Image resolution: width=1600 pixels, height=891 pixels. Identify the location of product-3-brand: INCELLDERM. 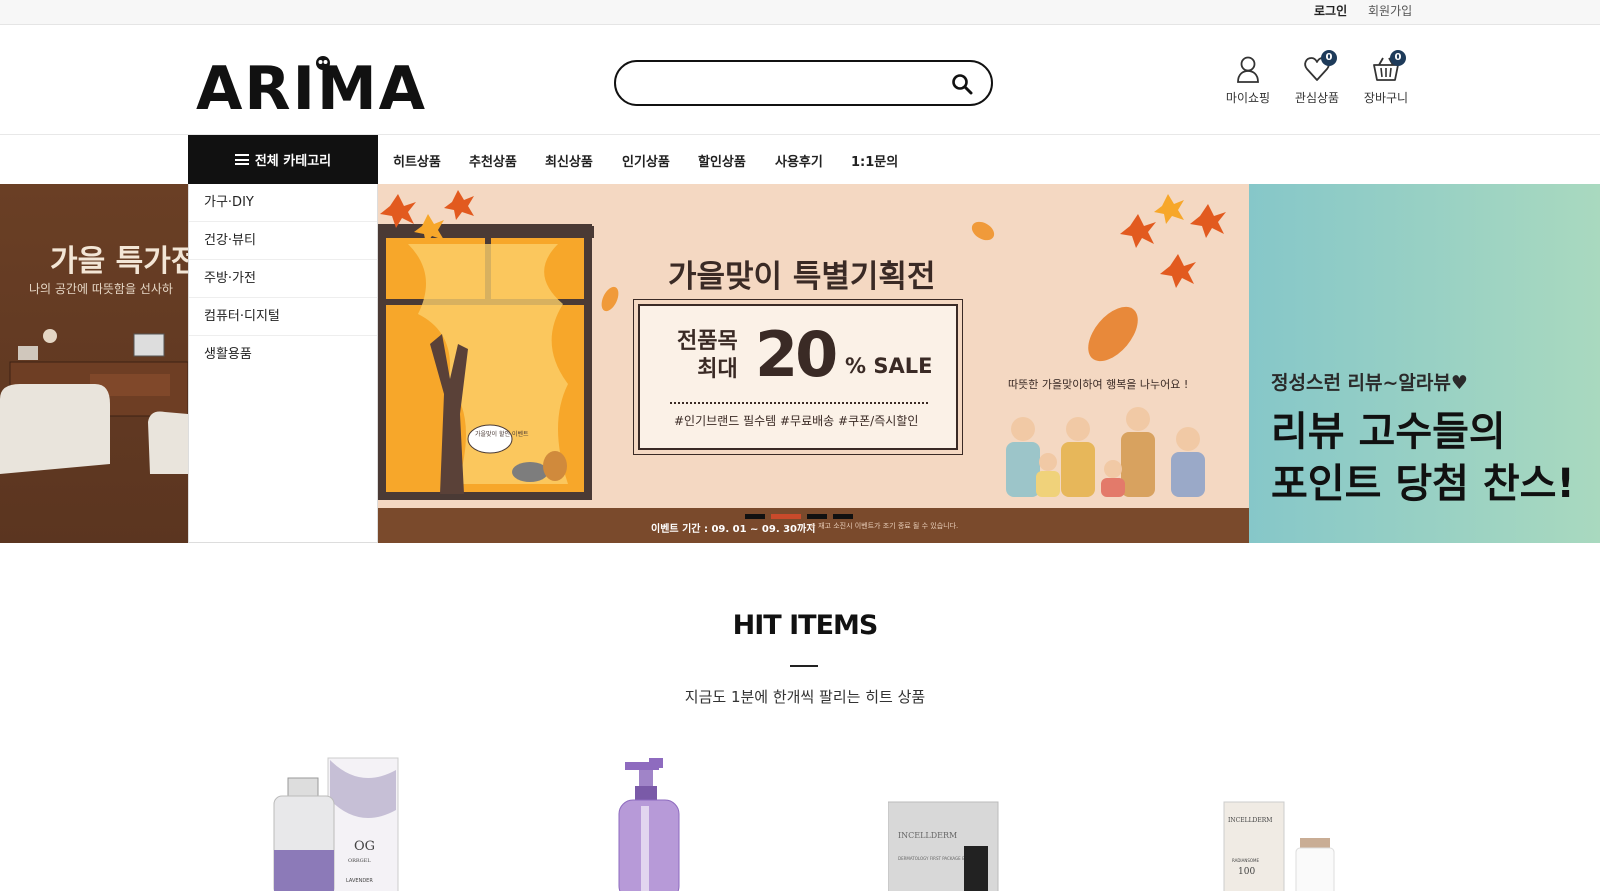
(927, 835).